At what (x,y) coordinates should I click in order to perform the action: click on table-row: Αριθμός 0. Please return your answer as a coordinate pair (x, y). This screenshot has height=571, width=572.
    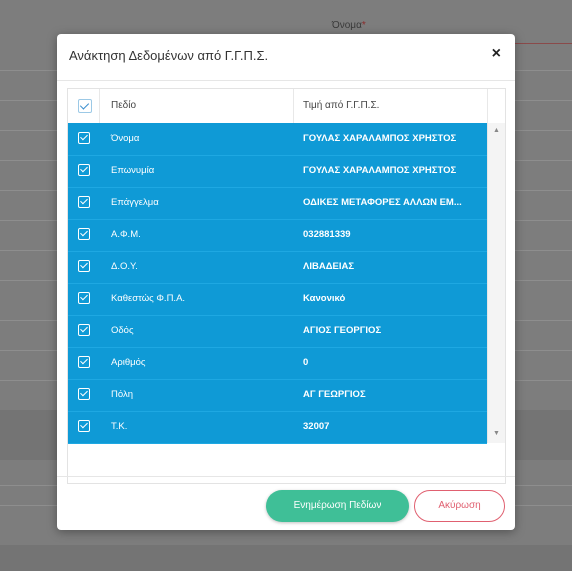
    Looking at the image, I should click on (277, 363).